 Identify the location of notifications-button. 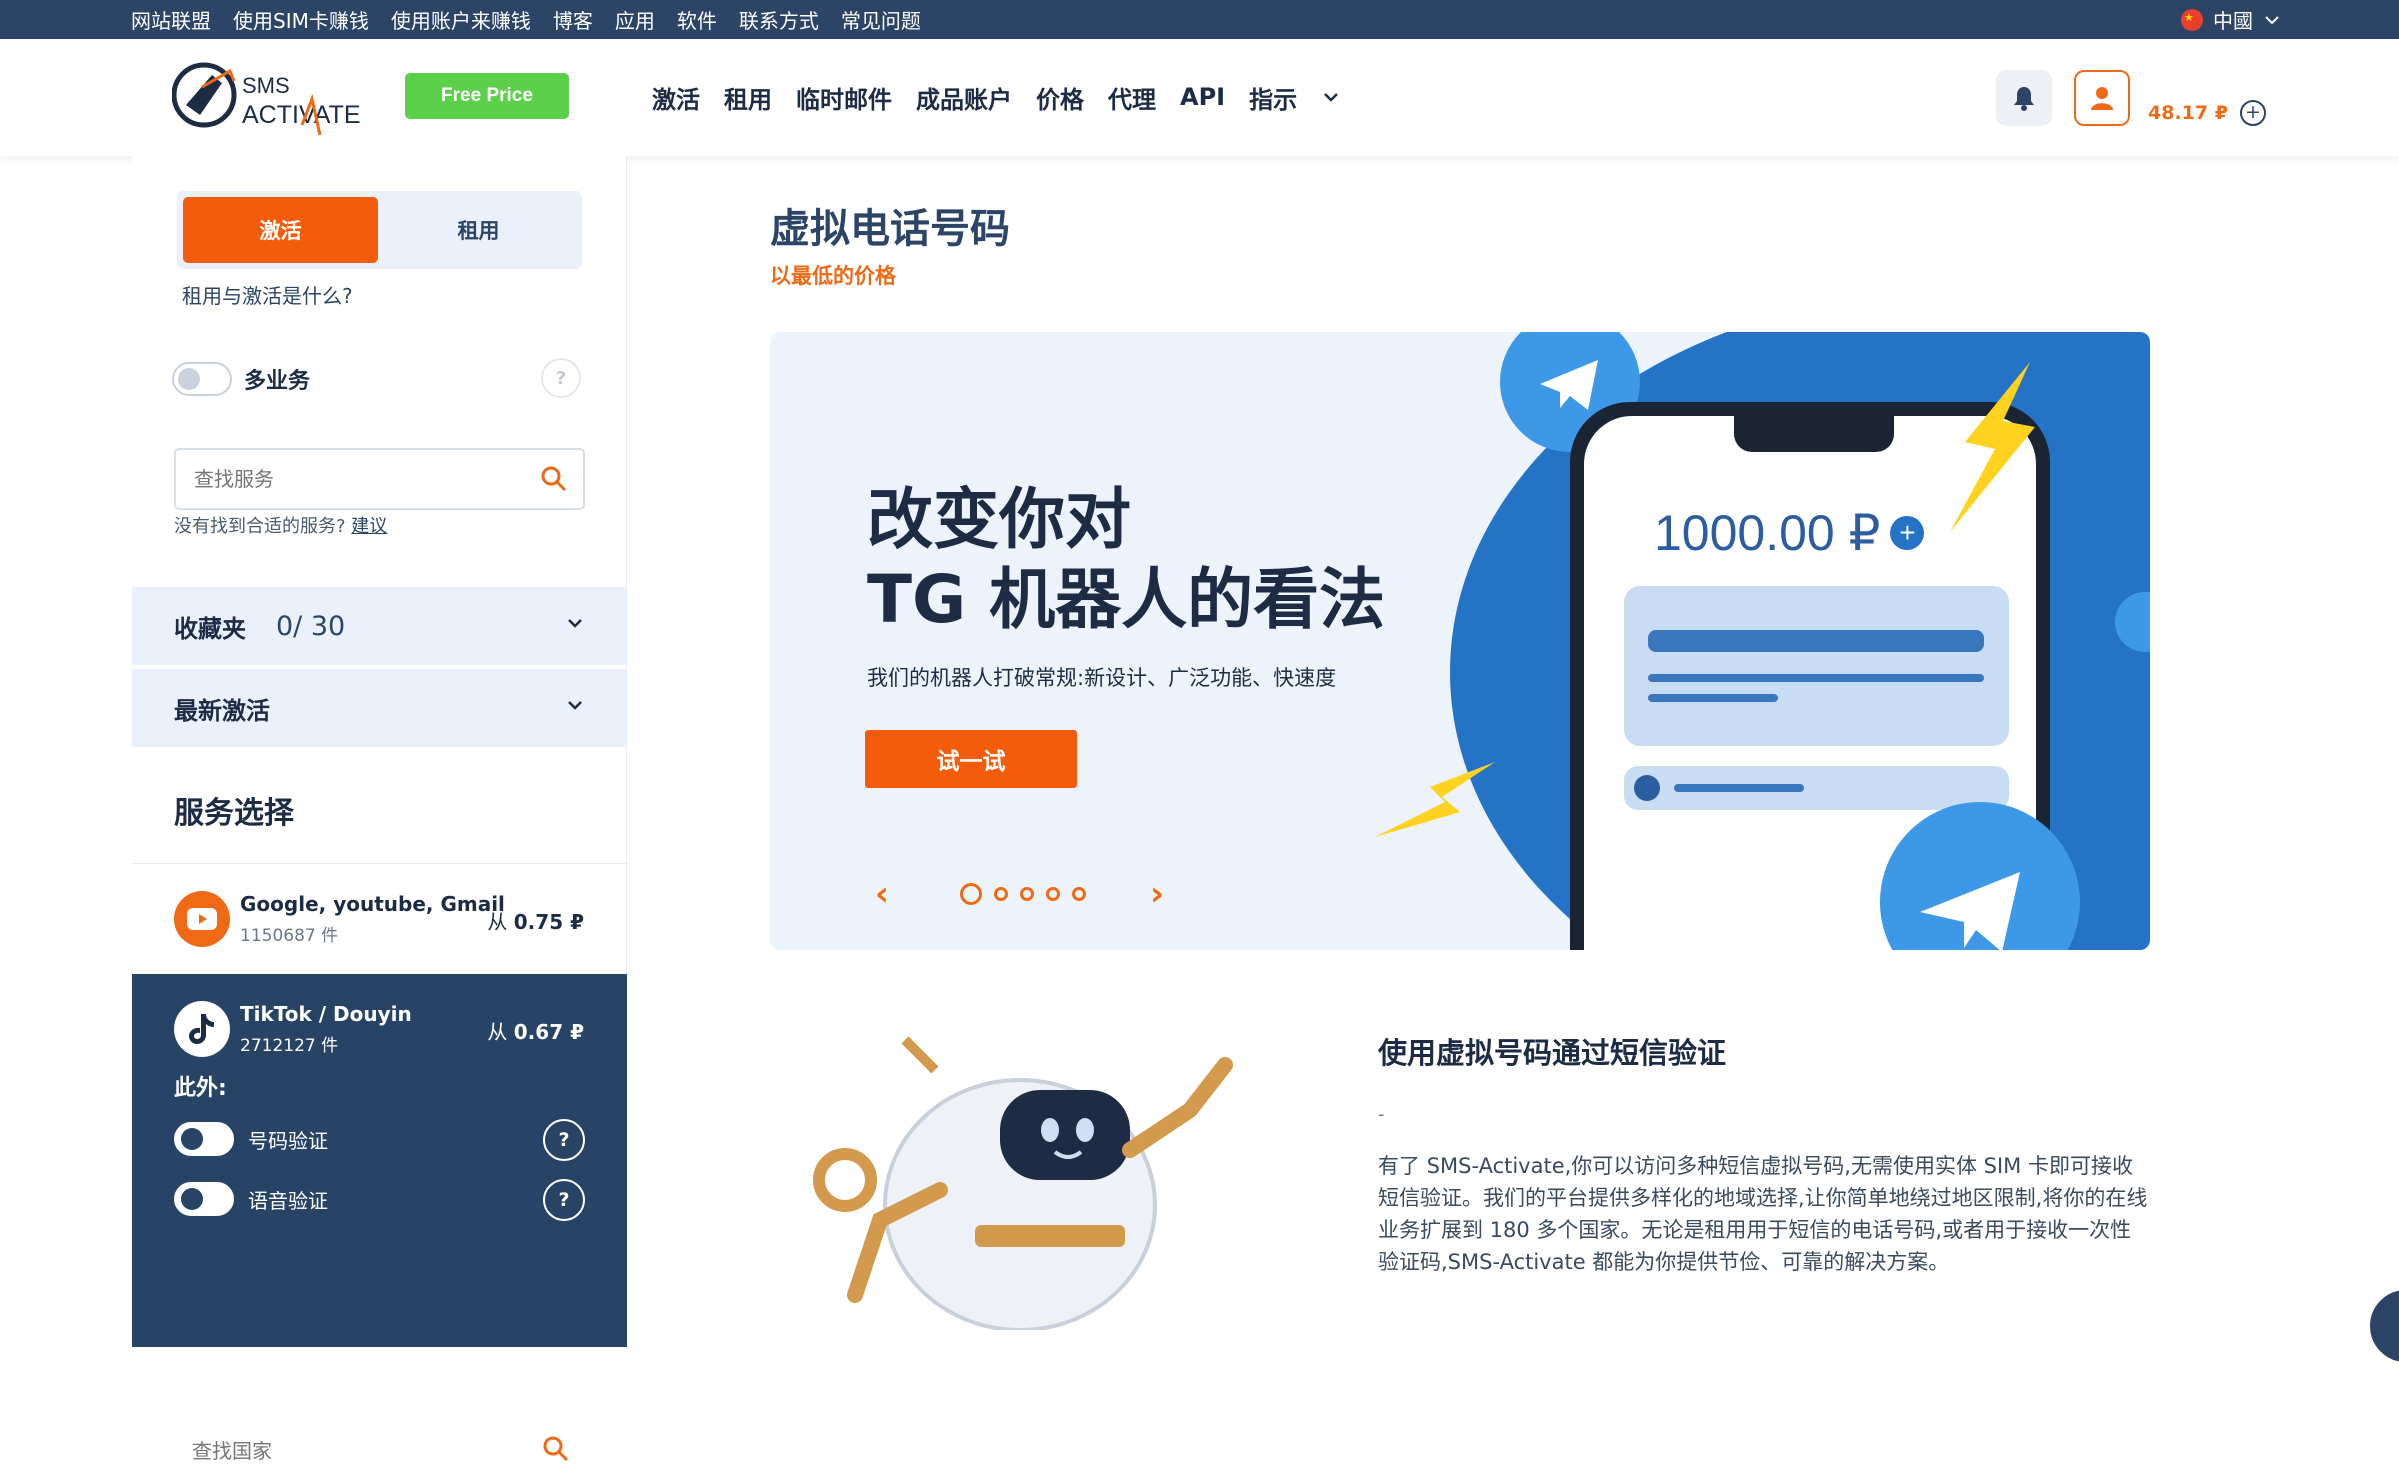
(2024, 98).